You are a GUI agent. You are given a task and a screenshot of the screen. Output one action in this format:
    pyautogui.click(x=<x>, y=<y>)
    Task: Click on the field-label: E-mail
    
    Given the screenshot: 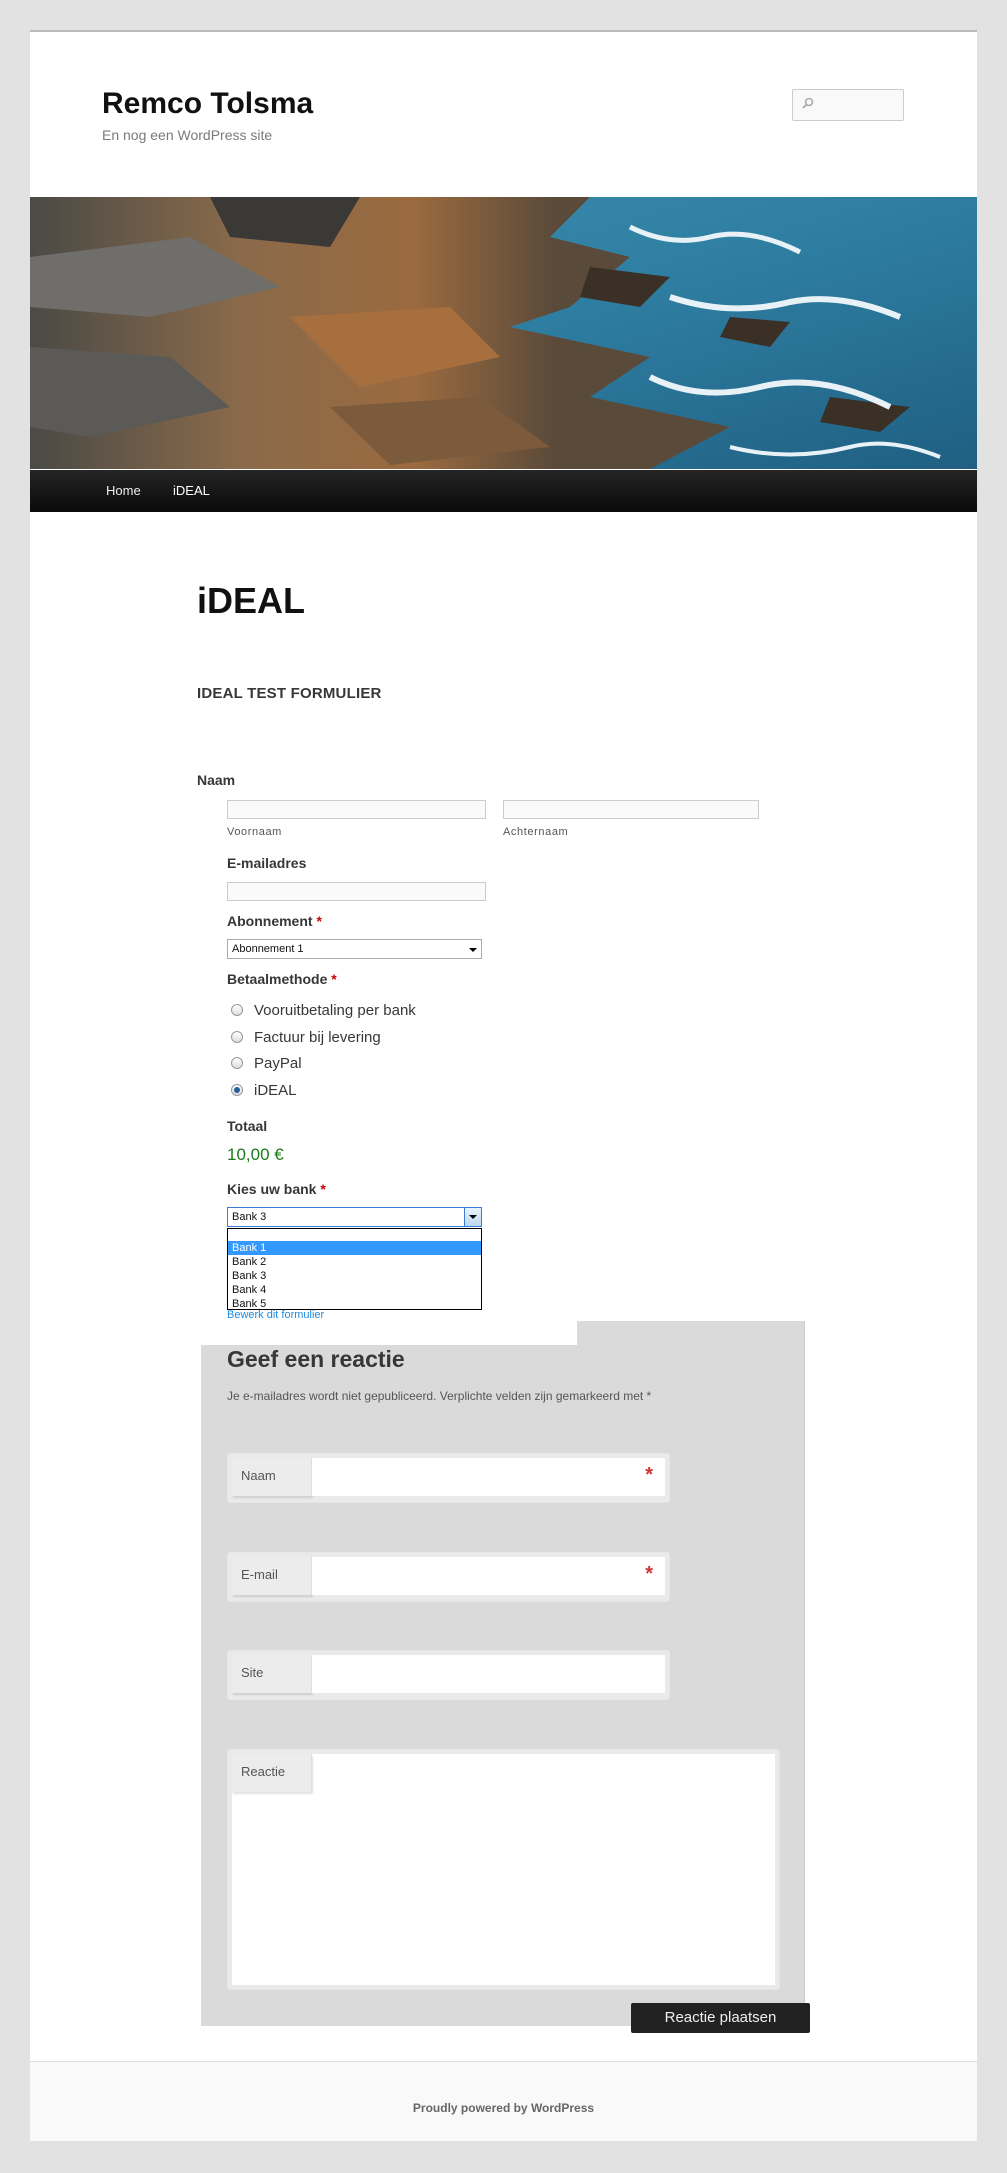 What is the action you would take?
    pyautogui.click(x=272, y=1576)
    